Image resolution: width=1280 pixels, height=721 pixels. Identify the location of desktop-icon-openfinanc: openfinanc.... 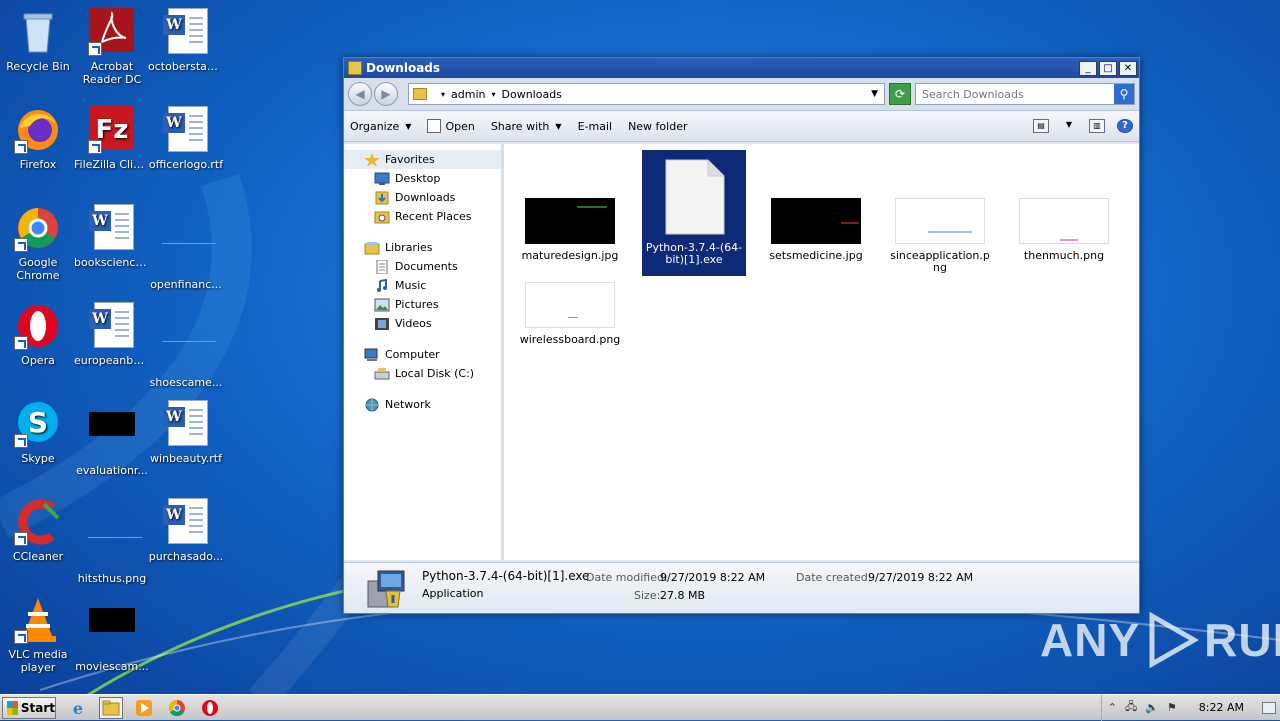
(186, 247).